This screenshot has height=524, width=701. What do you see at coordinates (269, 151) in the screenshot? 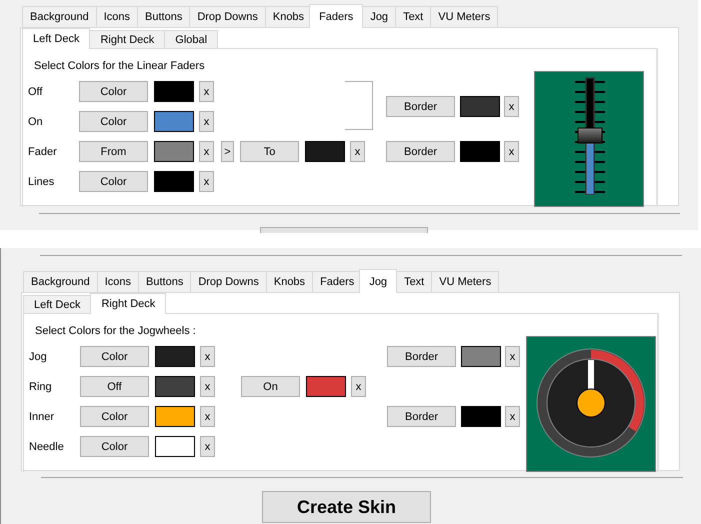
I see `color-button: To` at bounding box center [269, 151].